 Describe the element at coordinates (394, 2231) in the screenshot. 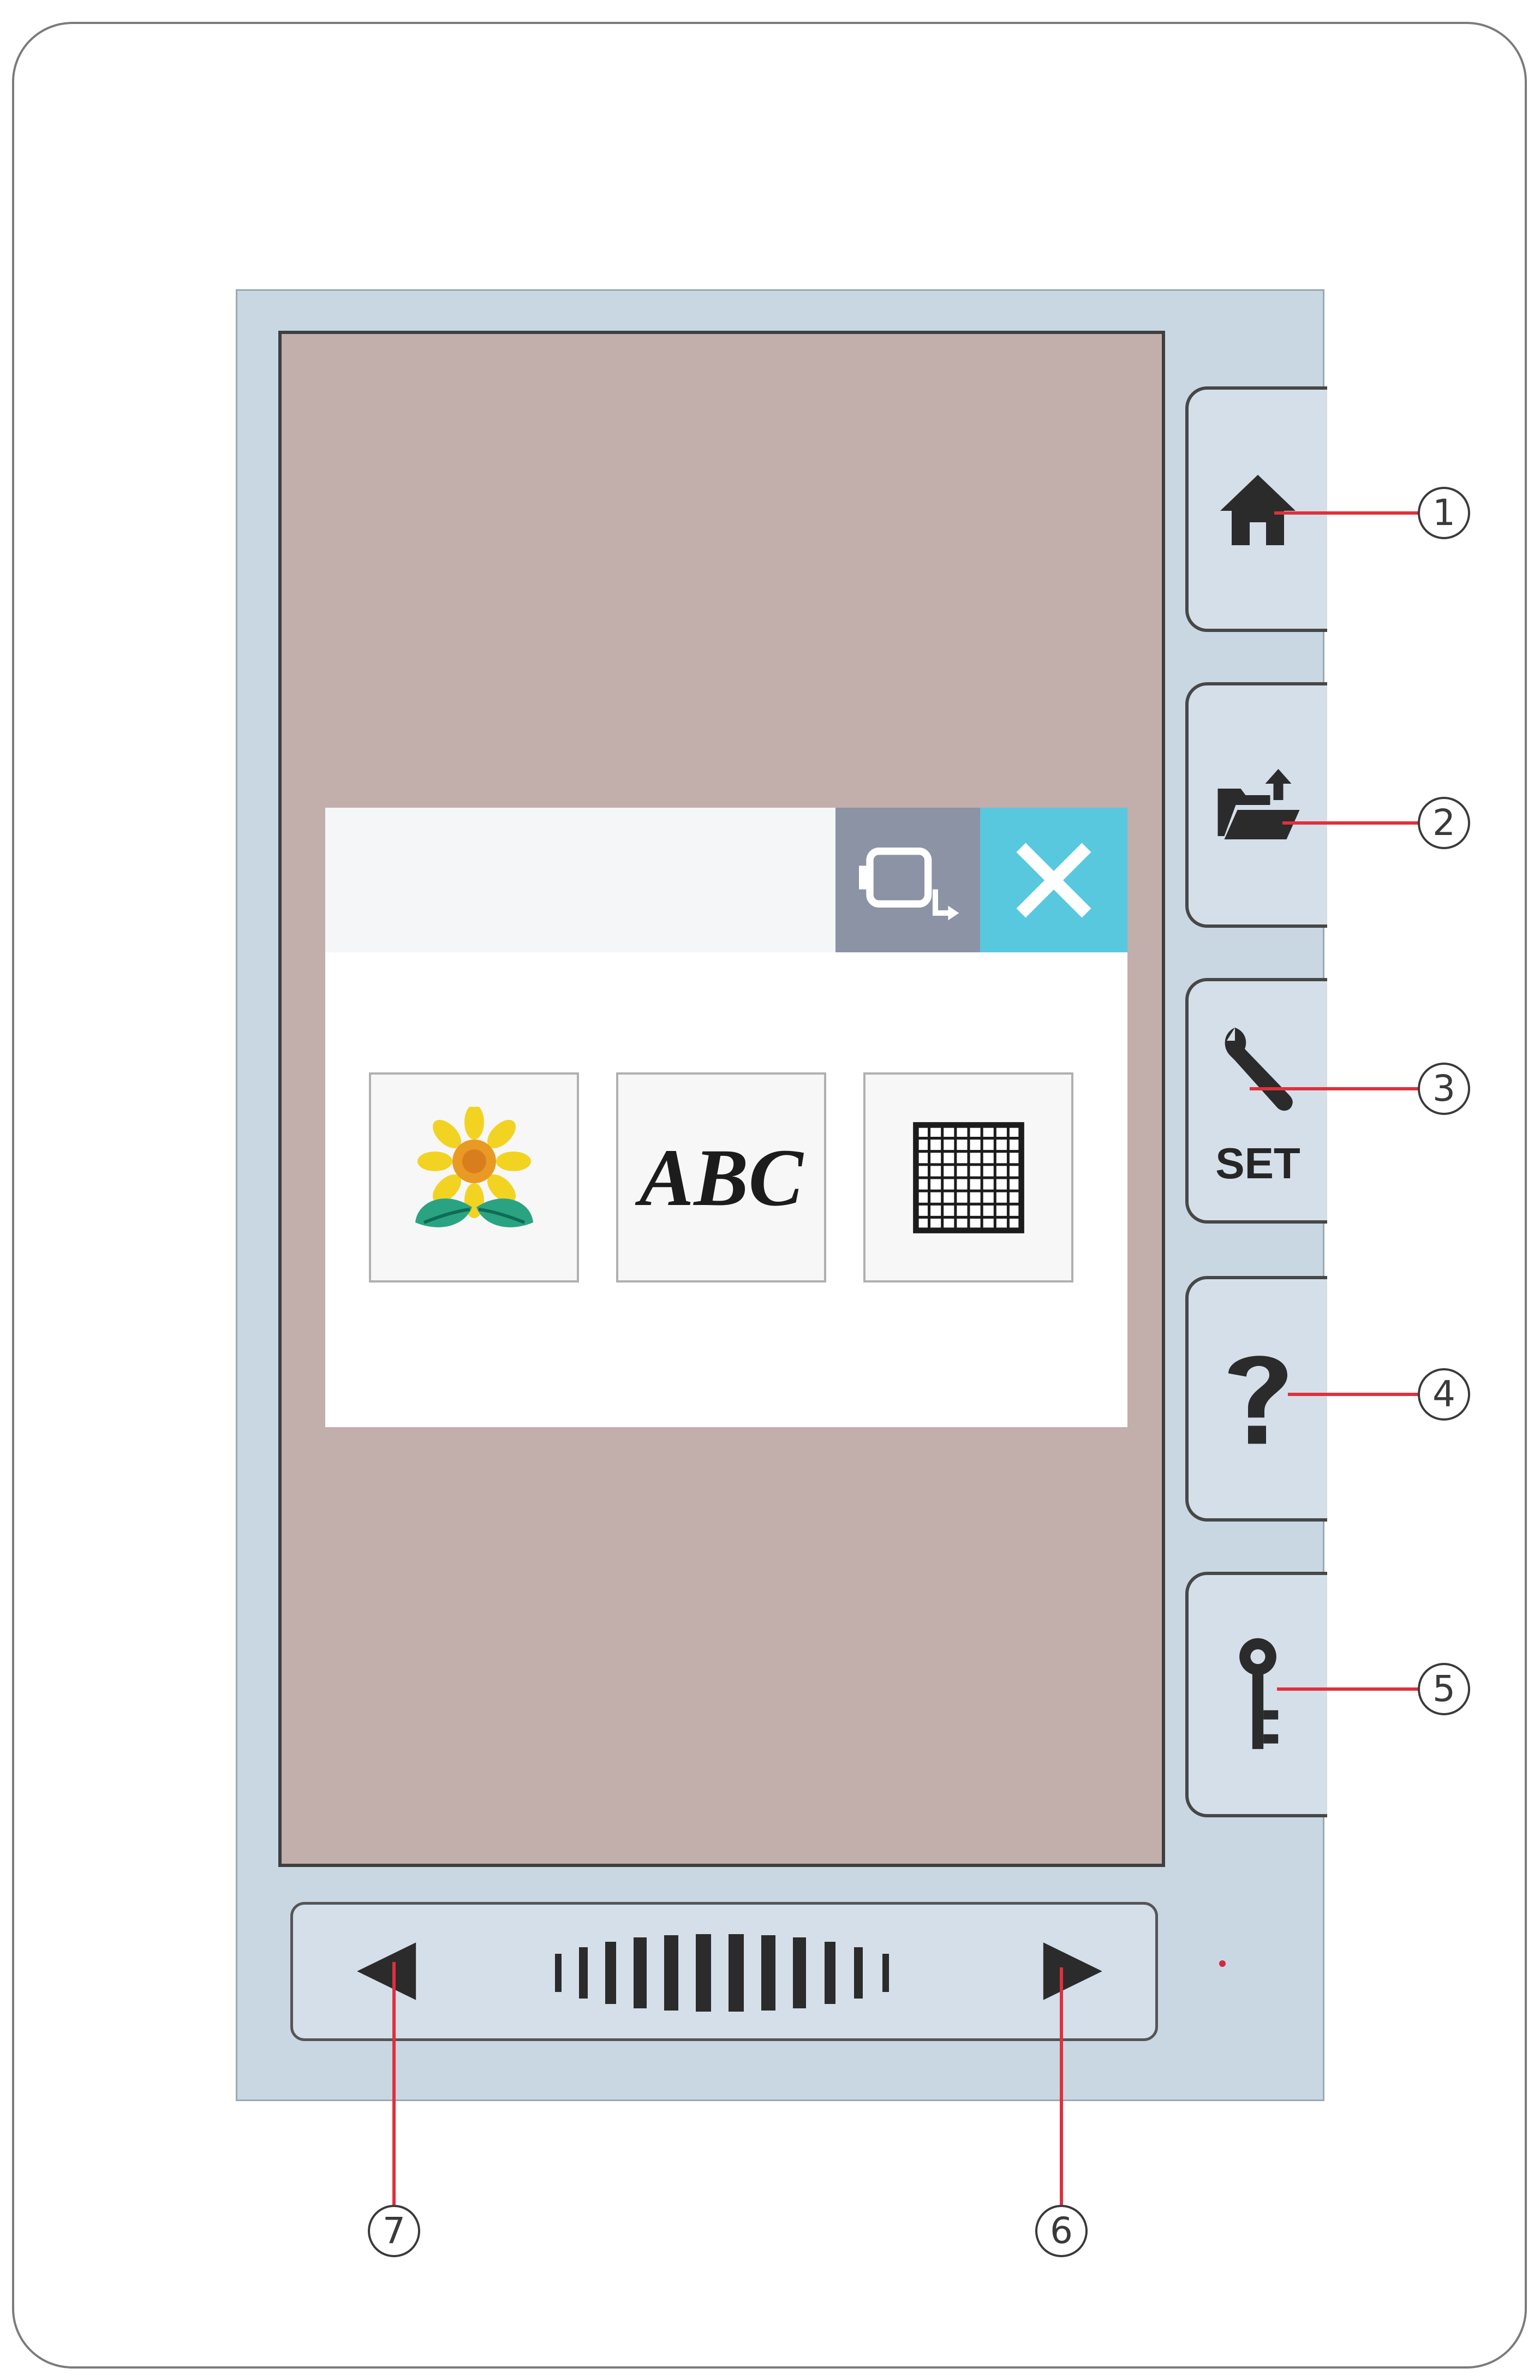

I see `callout-number-7: 7` at that location.